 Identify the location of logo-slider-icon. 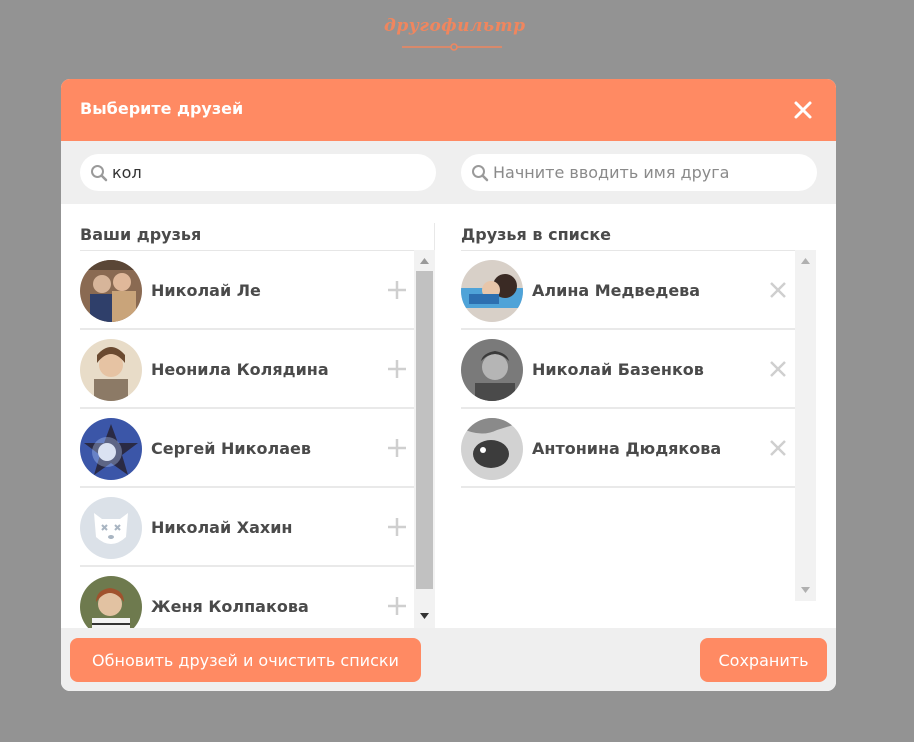
(452, 47).